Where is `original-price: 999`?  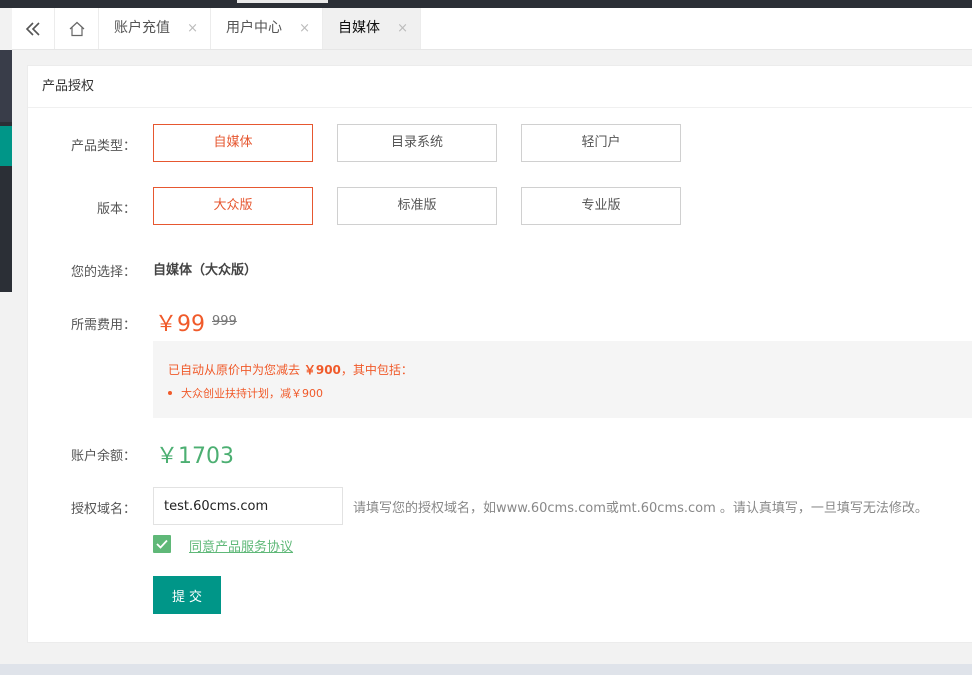
original-price: 999 is located at coordinates (224, 321).